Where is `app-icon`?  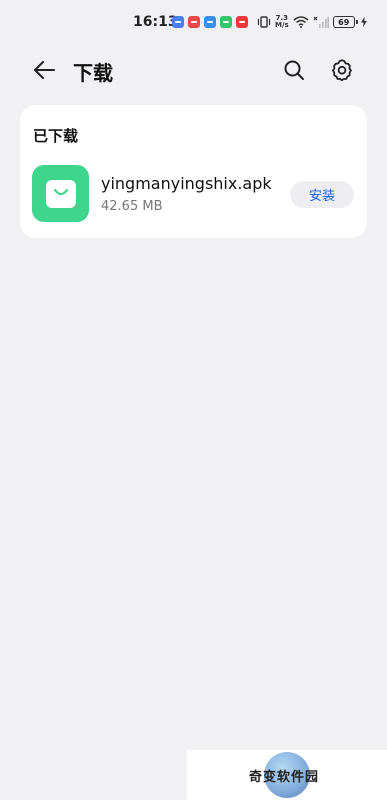 app-icon is located at coordinates (60, 193).